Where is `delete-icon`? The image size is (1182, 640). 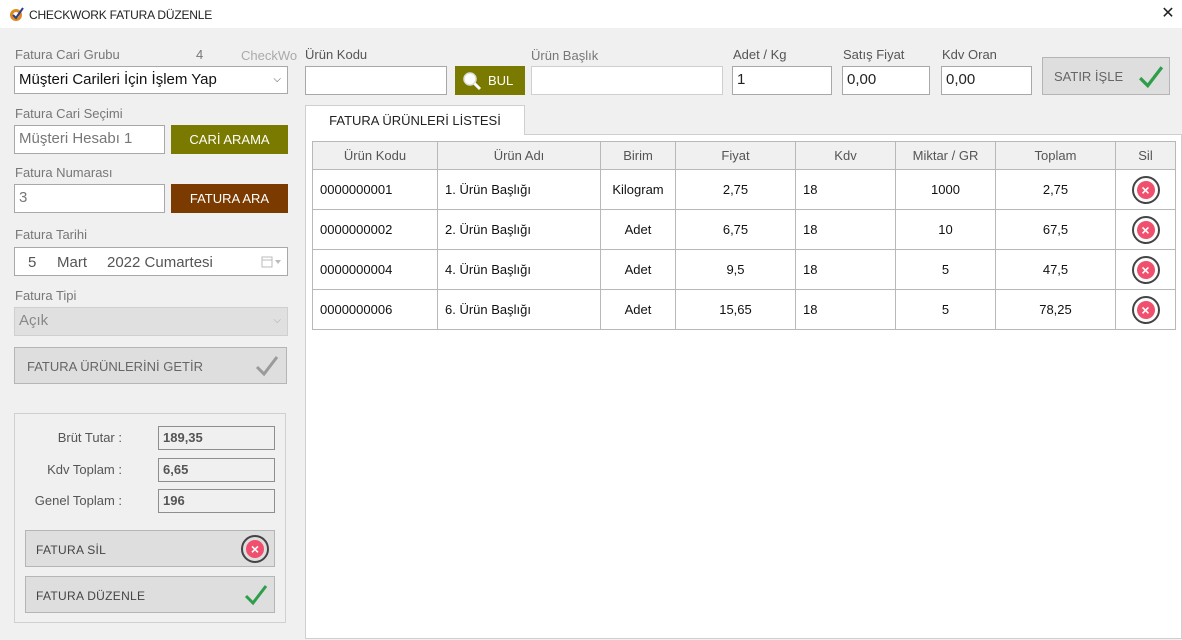 delete-icon is located at coordinates (255, 549).